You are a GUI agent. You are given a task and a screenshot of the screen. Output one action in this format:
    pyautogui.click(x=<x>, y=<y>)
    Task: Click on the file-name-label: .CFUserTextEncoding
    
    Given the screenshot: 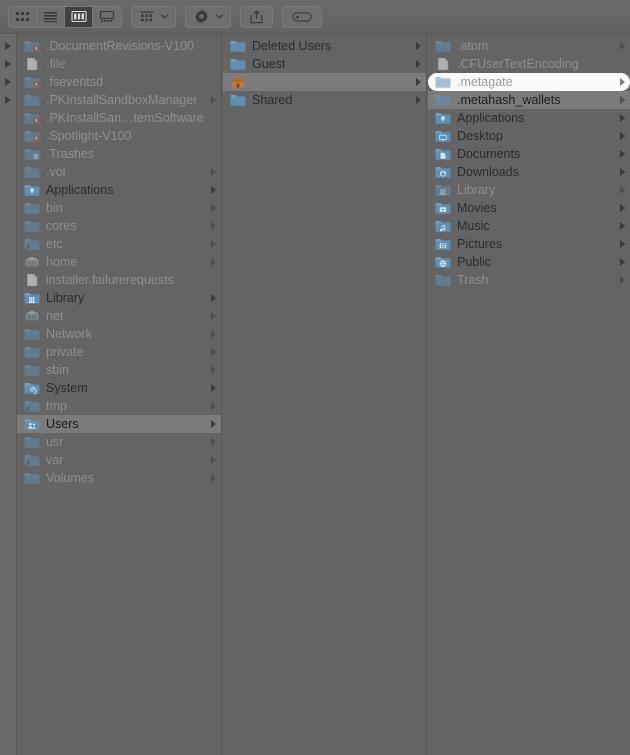 What is the action you would take?
    pyautogui.click(x=518, y=64)
    